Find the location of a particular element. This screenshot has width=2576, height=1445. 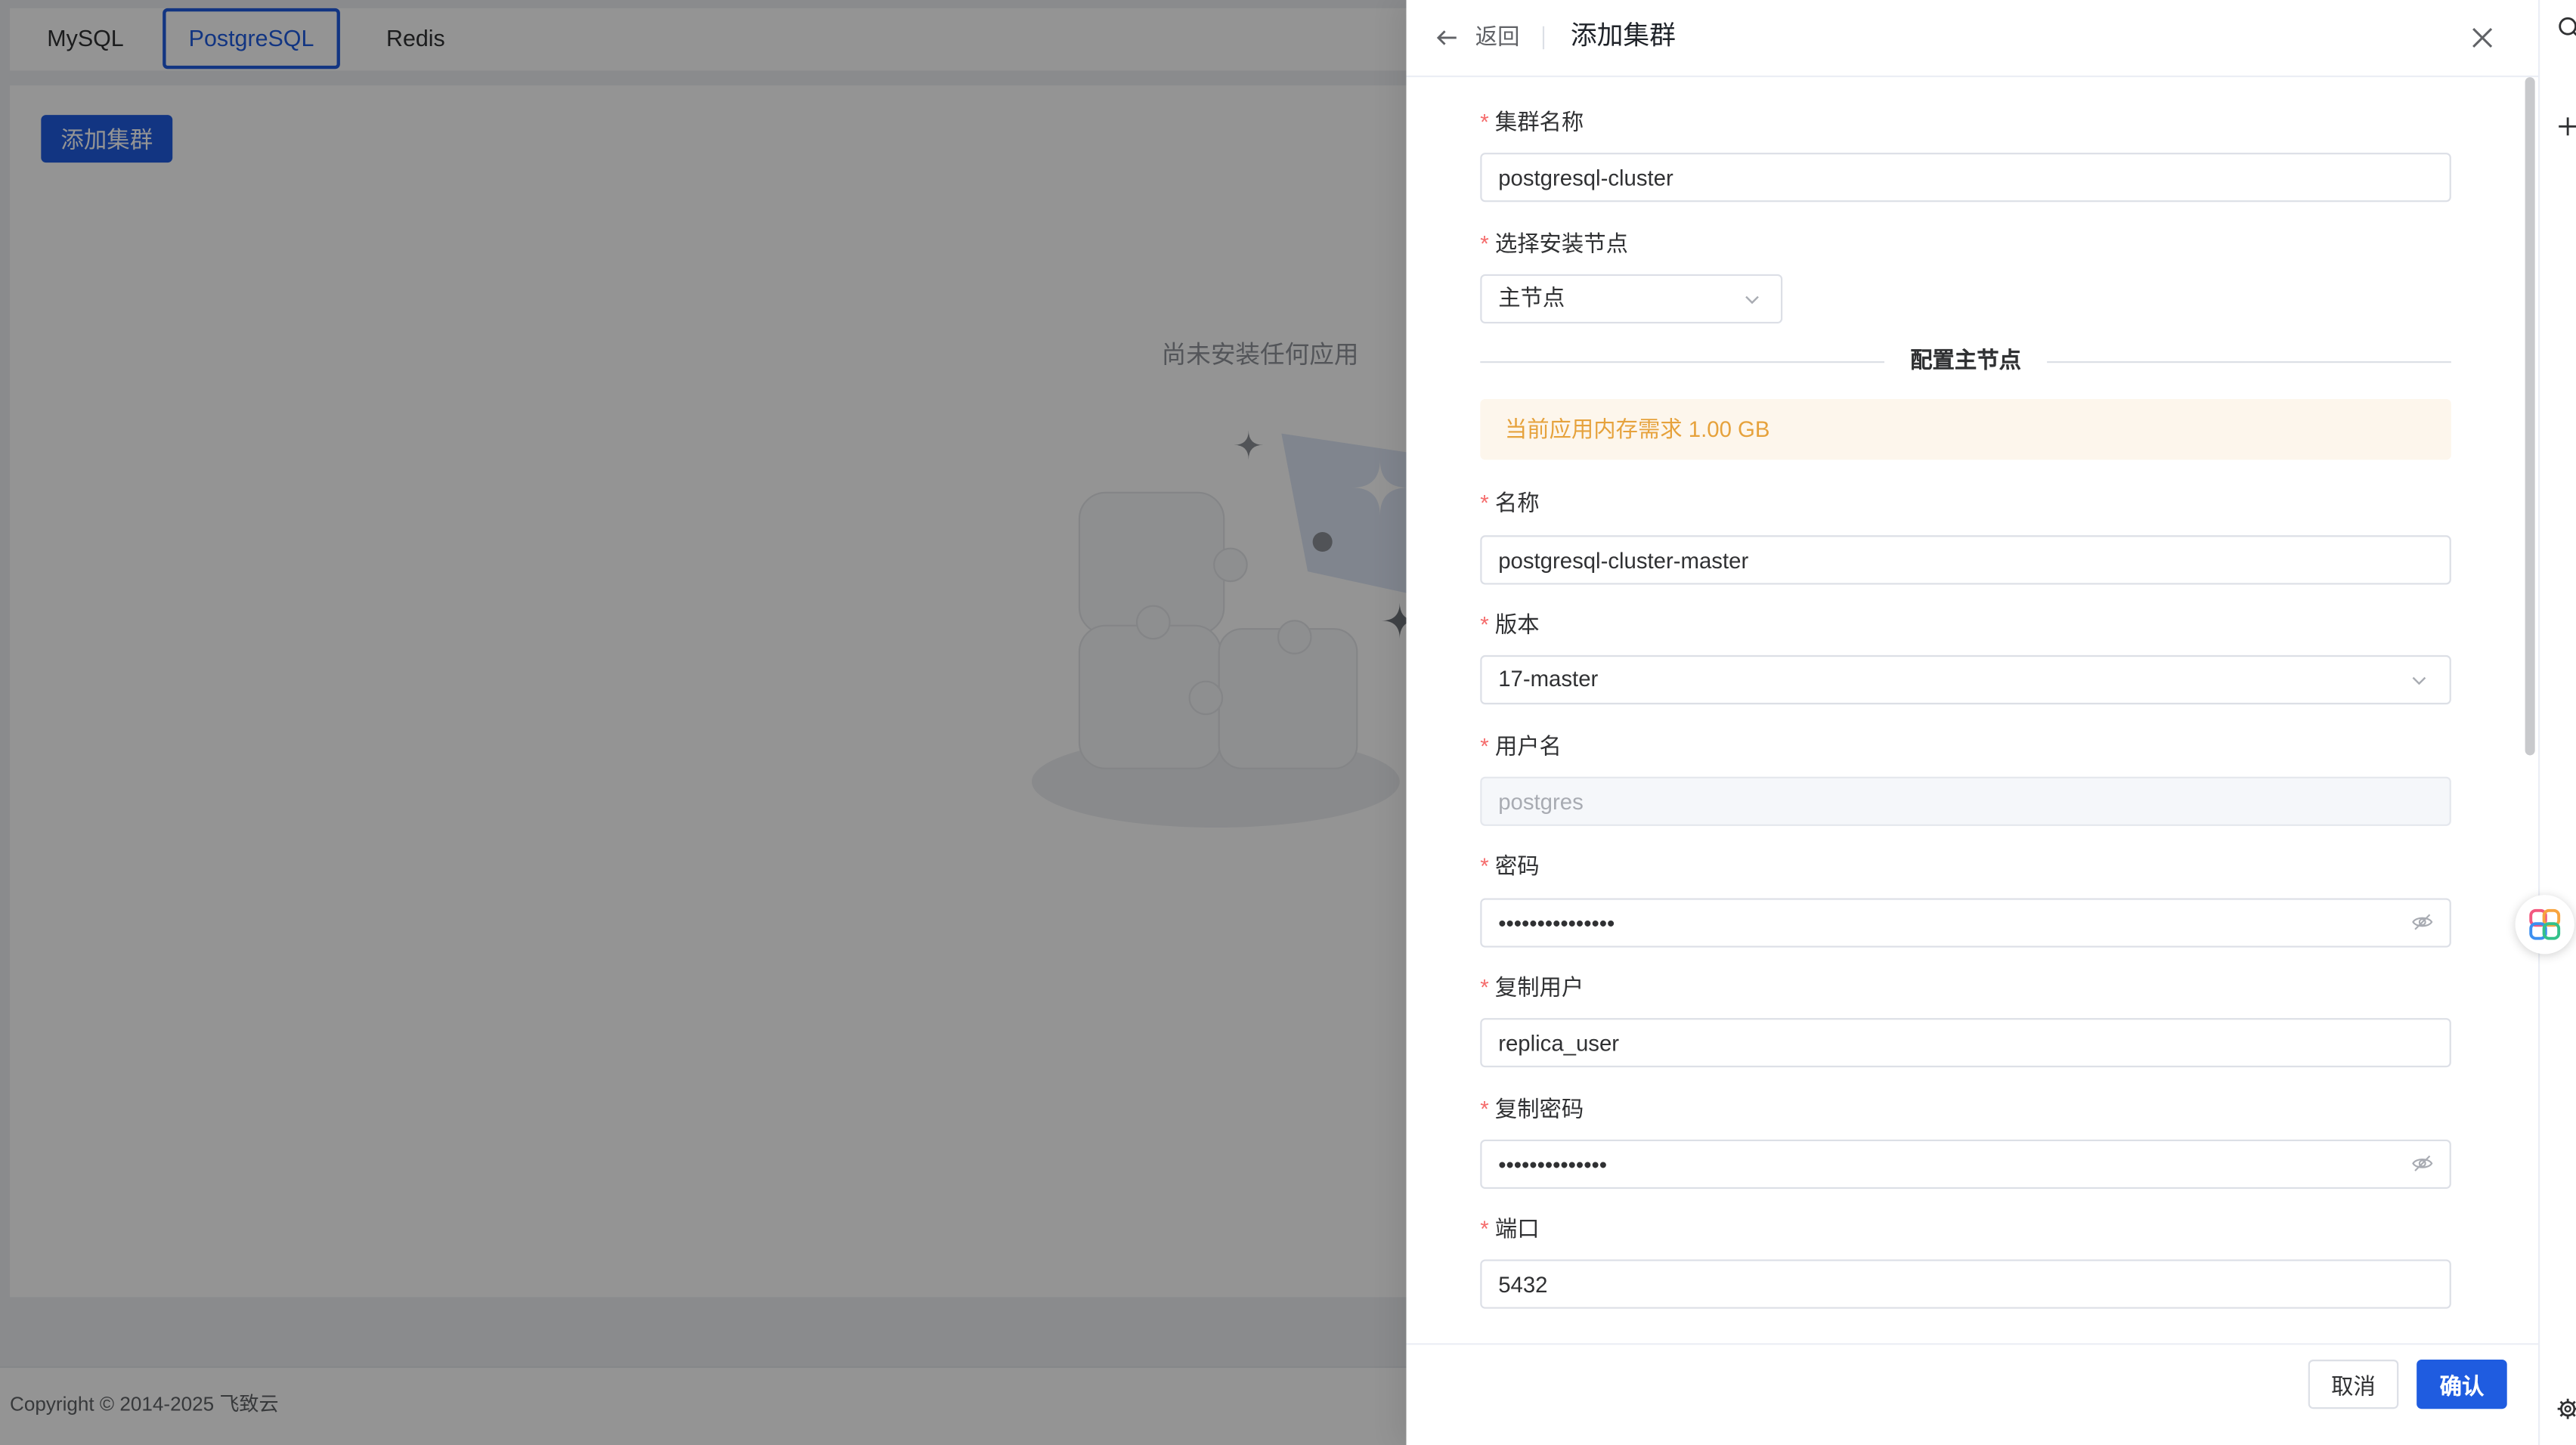

right-toolbar is located at coordinates (2557, 722).